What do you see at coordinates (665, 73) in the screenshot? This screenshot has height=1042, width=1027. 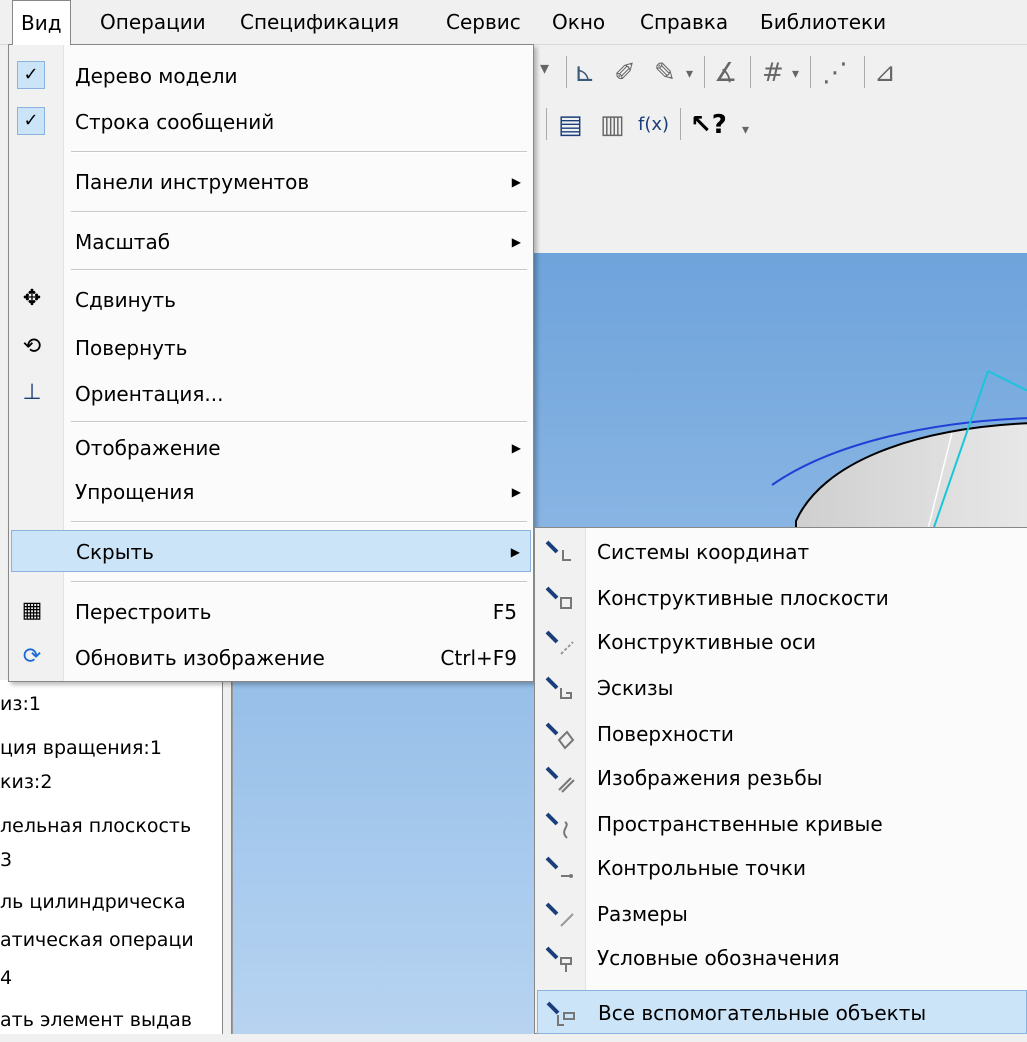 I see `pencil-icon: ✎` at bounding box center [665, 73].